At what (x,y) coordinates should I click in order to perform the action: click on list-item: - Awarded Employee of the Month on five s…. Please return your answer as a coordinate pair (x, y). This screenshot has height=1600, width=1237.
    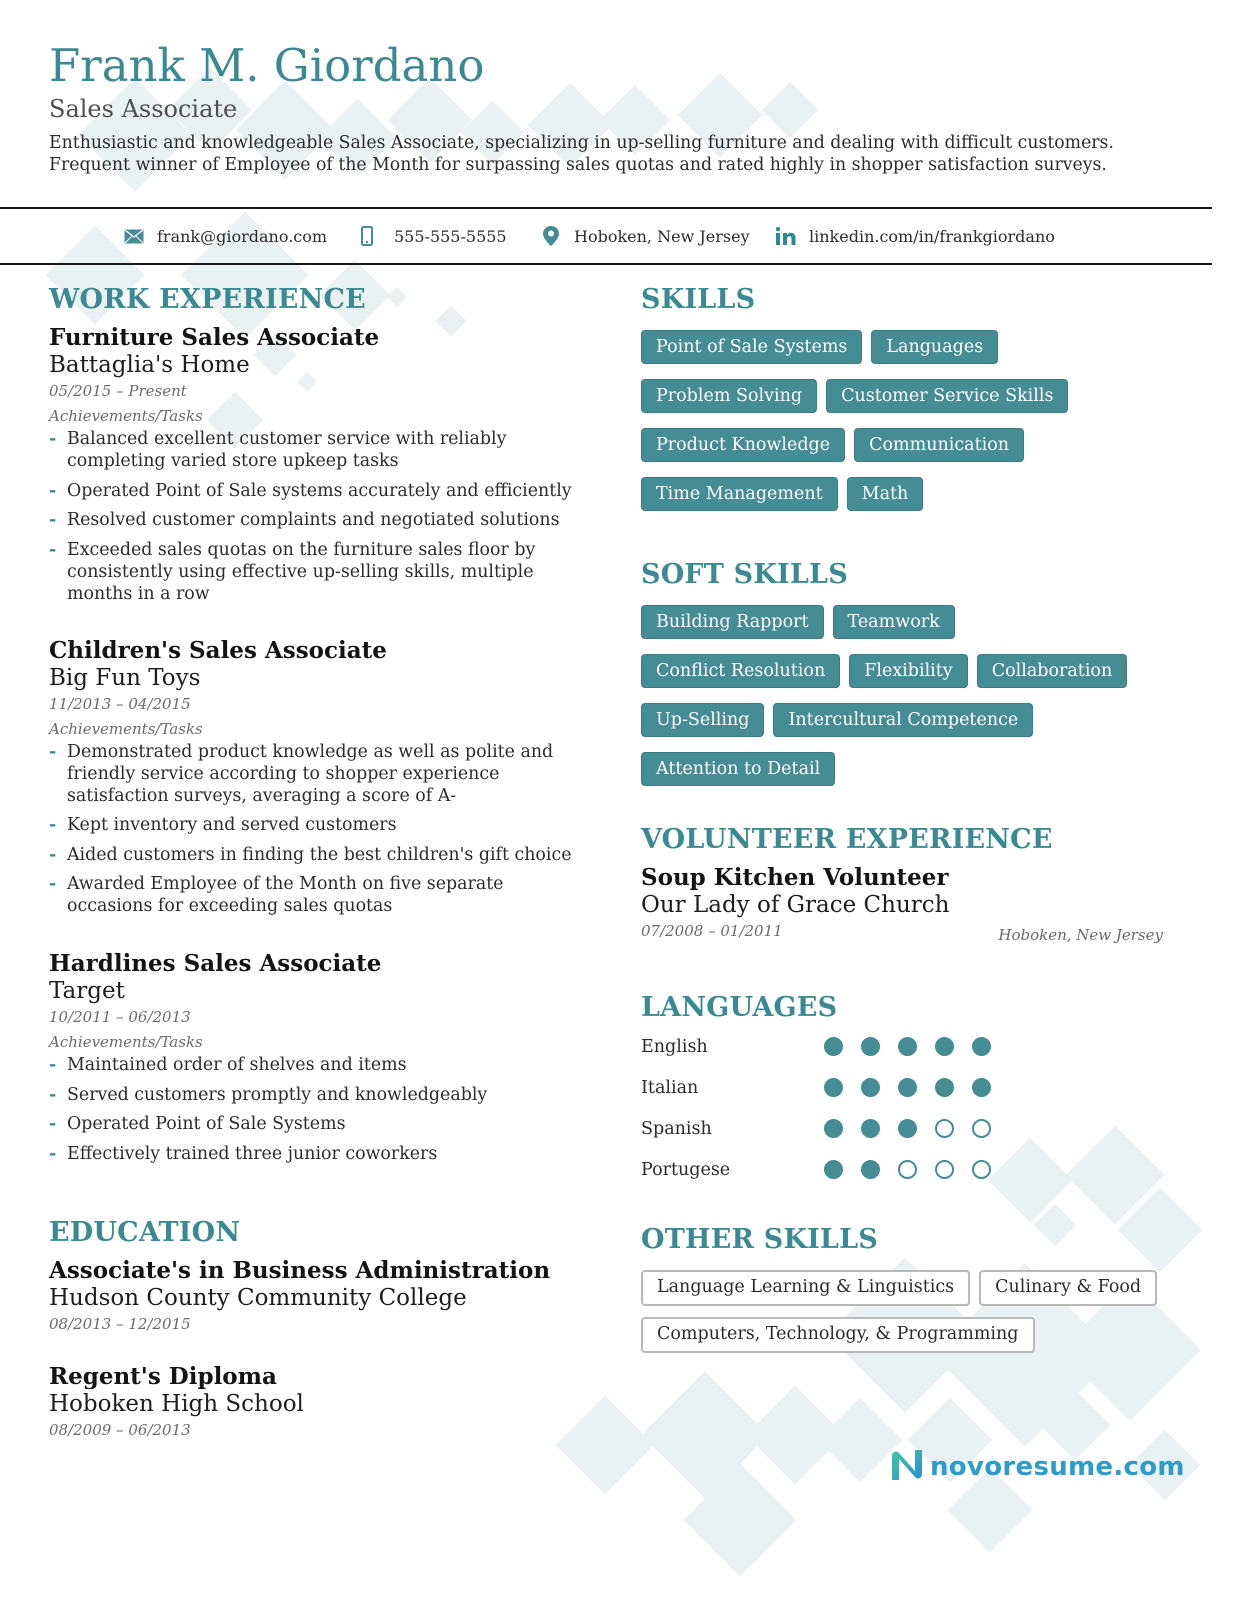
    Looking at the image, I should click on (319, 895).